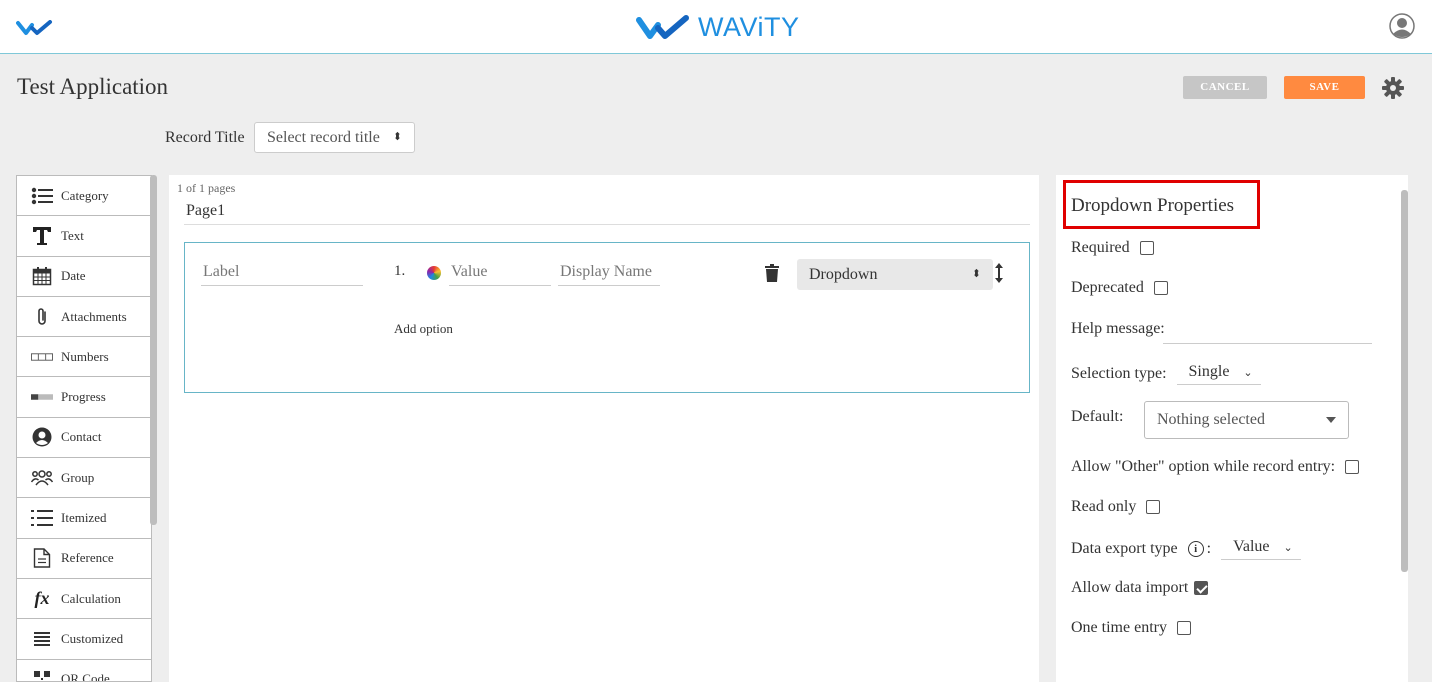  What do you see at coordinates (606, 272) in the screenshot?
I see `option-display-name-input: Display Name` at bounding box center [606, 272].